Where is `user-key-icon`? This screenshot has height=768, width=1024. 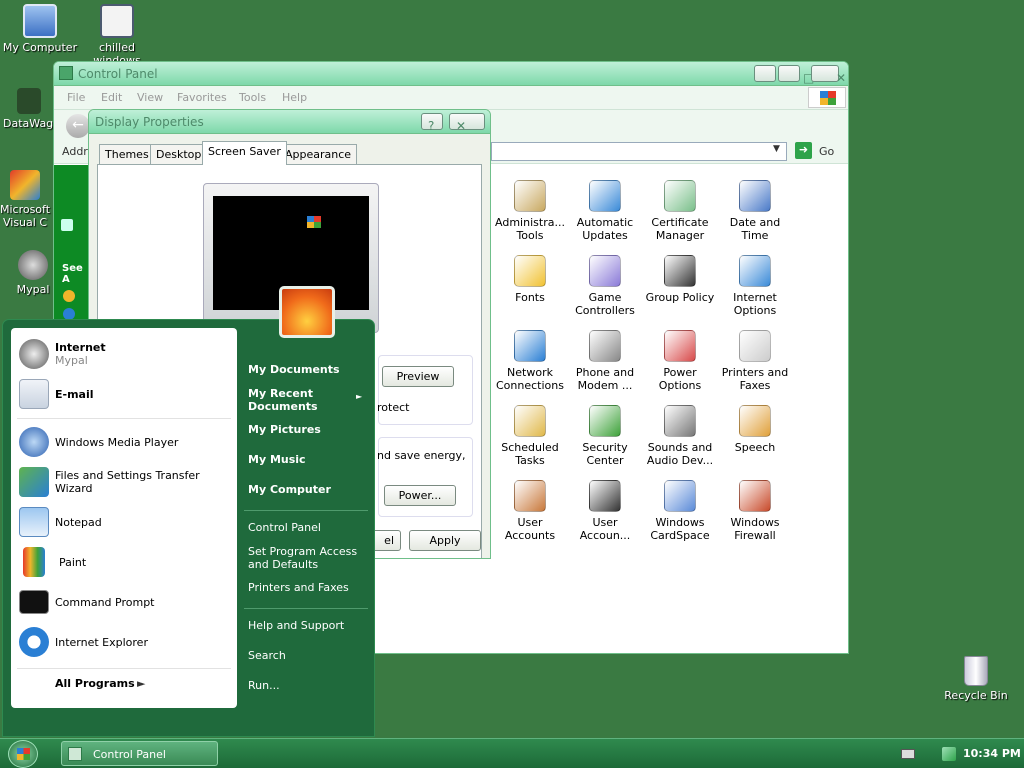 user-key-icon is located at coordinates (605, 496).